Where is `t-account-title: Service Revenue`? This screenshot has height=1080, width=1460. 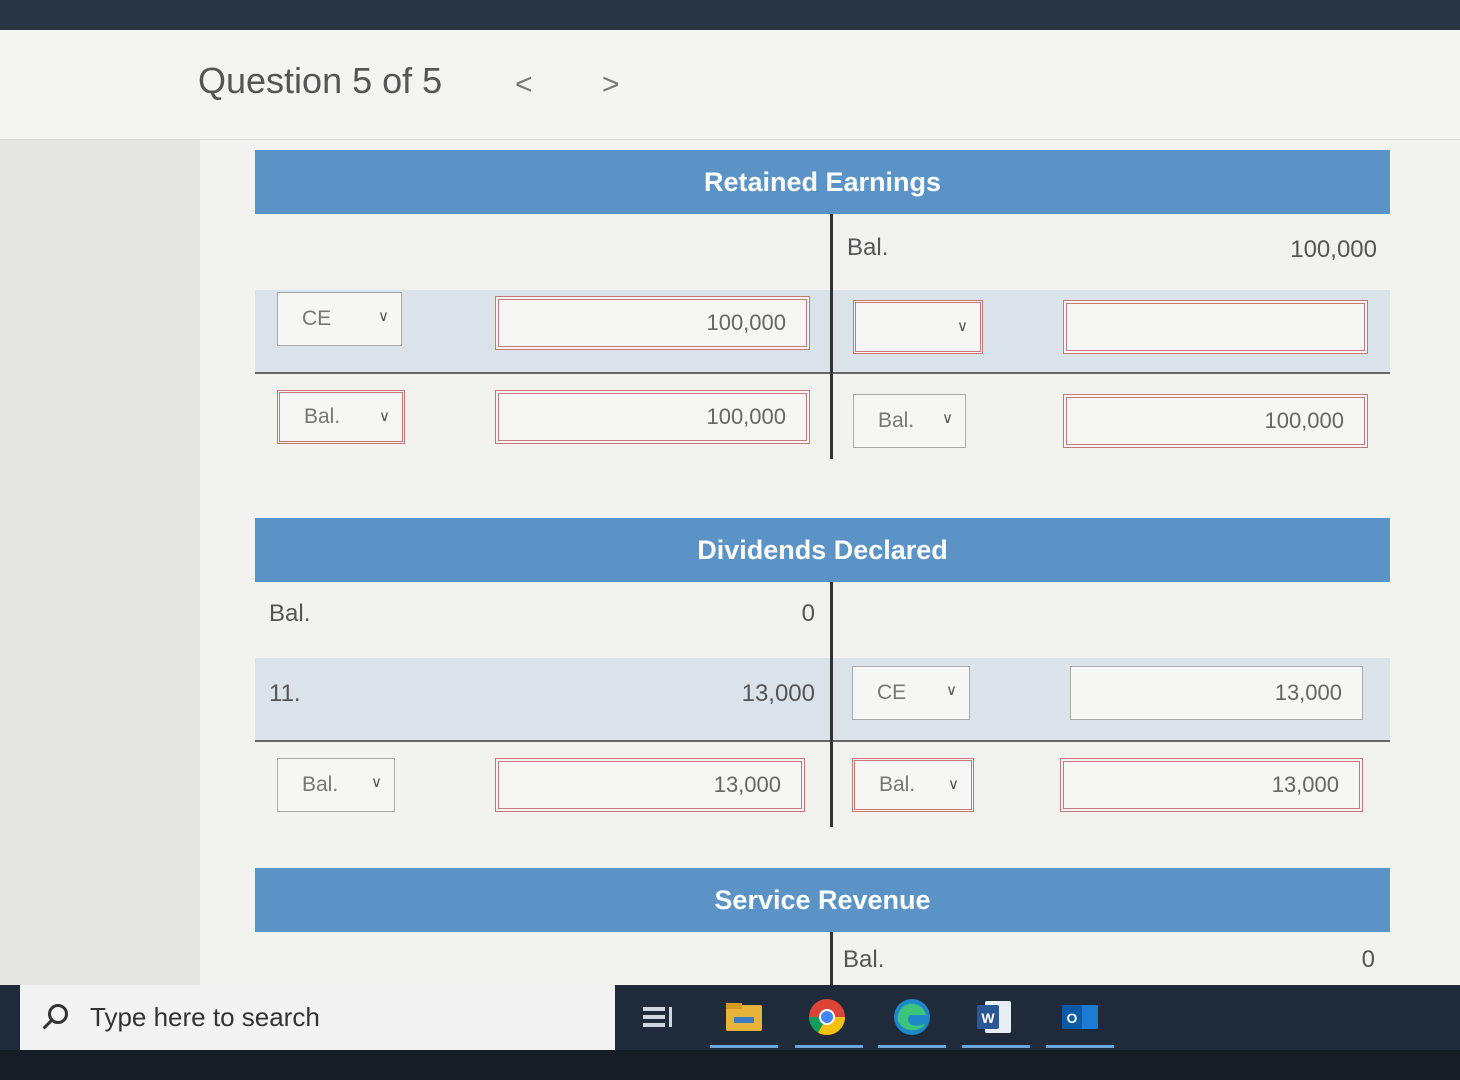
t-account-title: Service Revenue is located at coordinates (822, 900).